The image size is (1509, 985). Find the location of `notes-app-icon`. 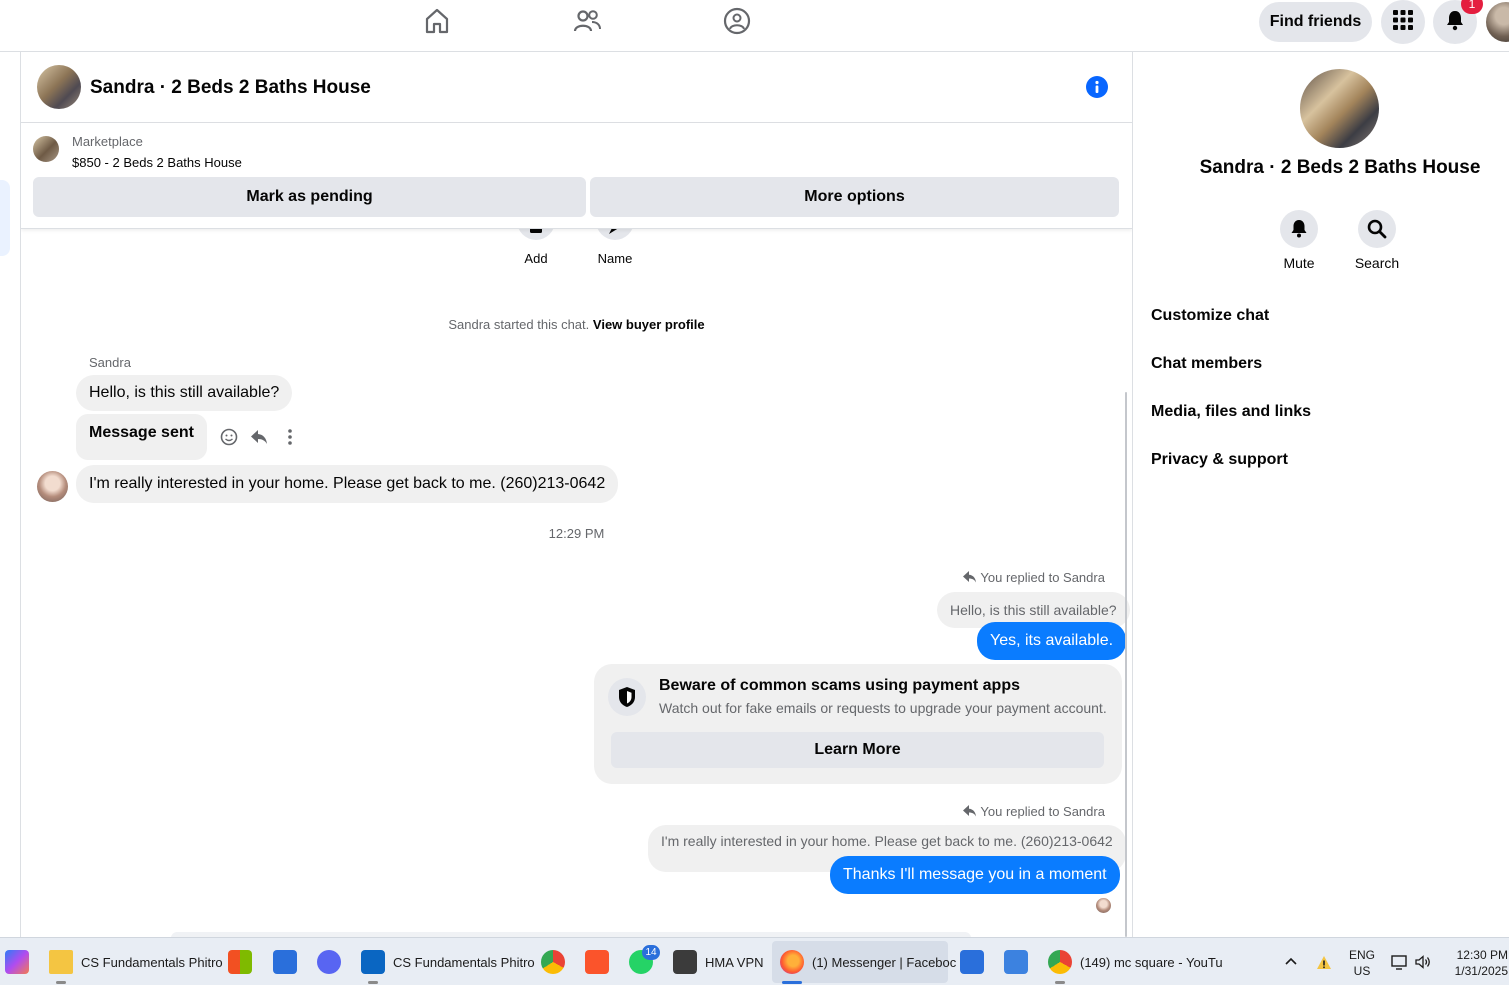

notes-app-icon is located at coordinates (285, 962).